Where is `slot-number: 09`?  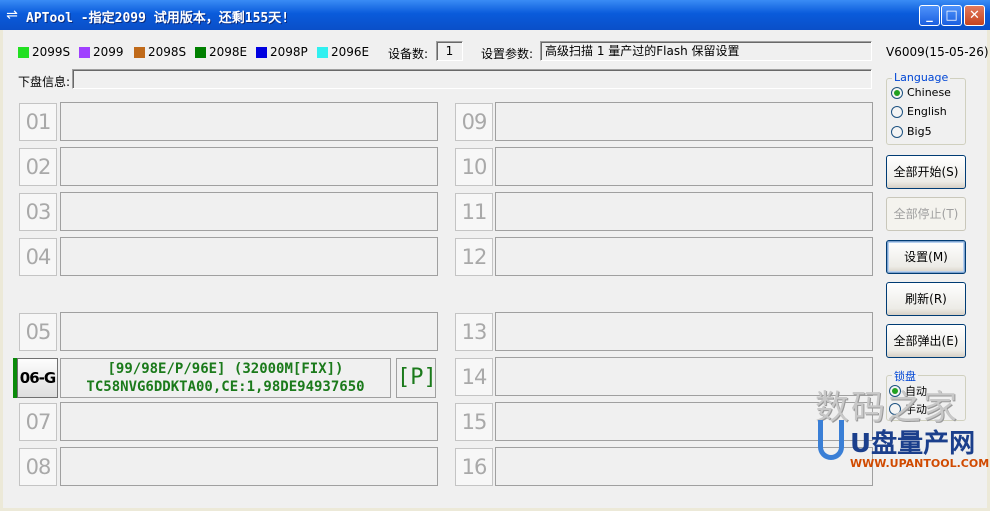
slot-number: 09 is located at coordinates (474, 122).